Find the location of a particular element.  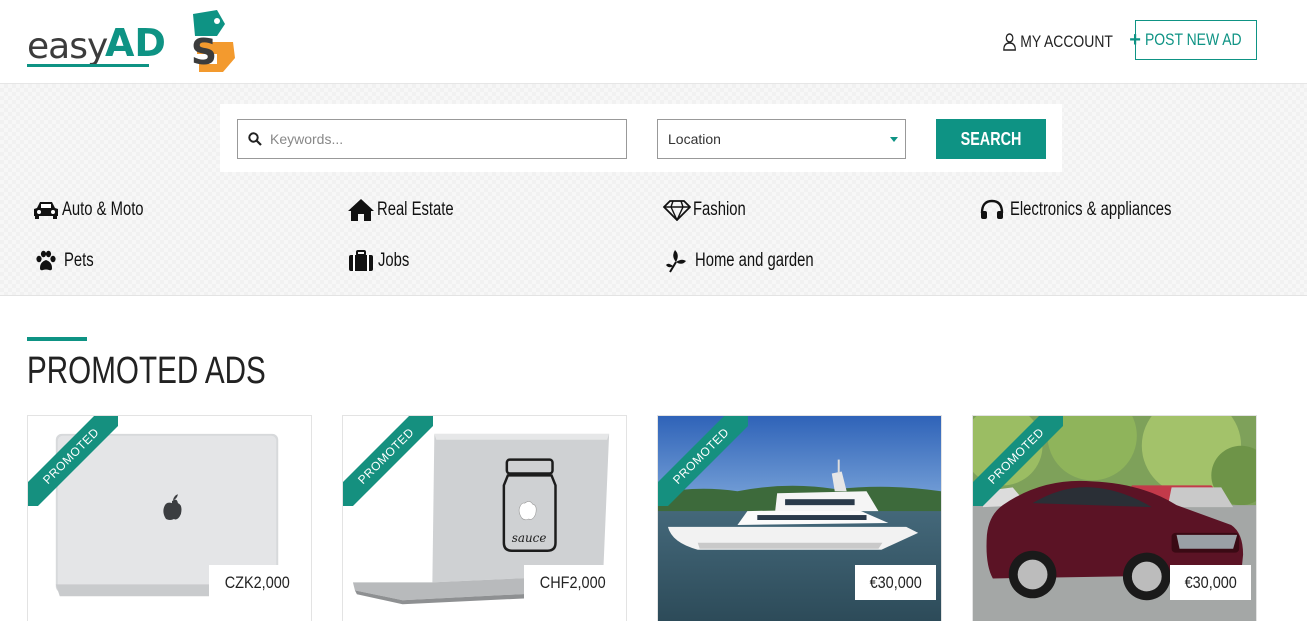

category-home-garden: Home and garden is located at coordinates (756, 261).